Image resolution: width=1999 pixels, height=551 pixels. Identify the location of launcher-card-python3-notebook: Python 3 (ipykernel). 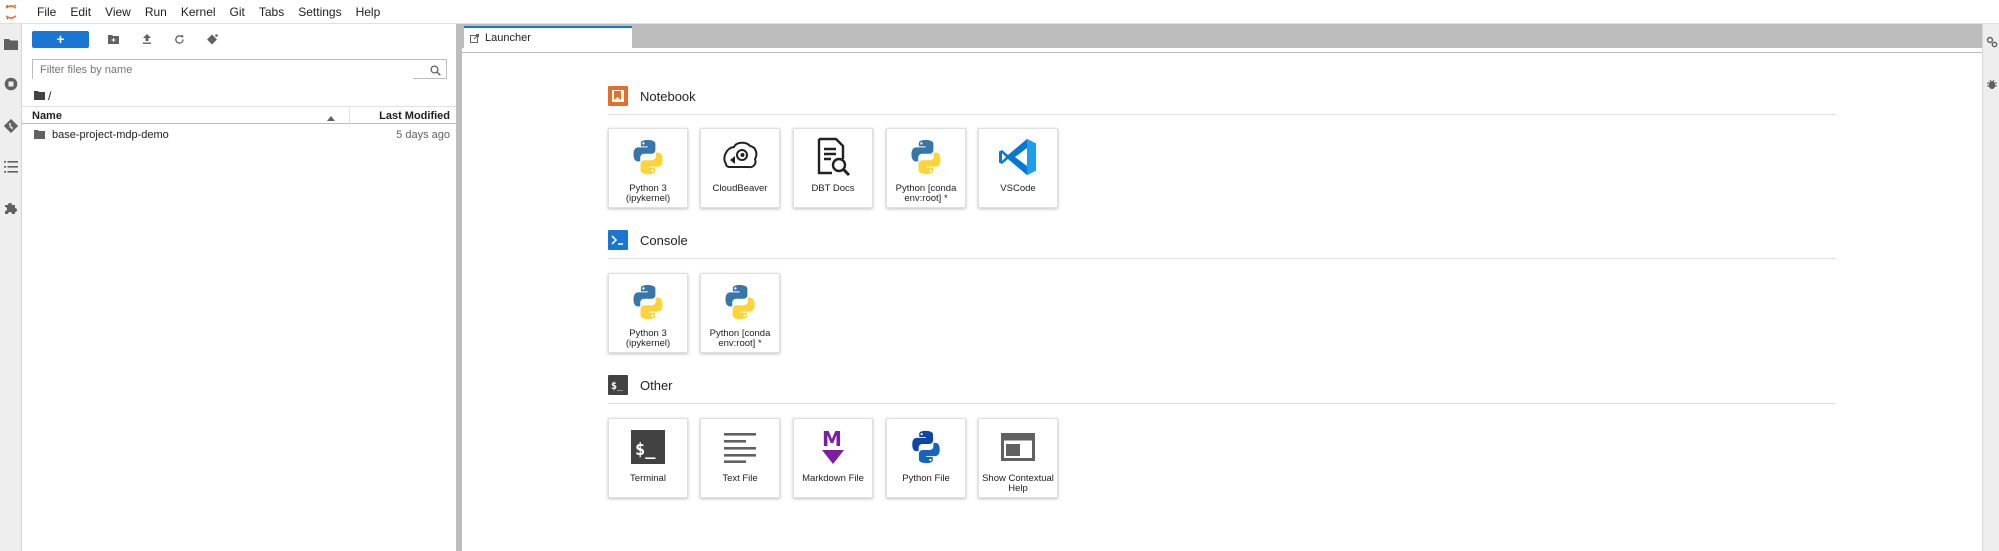
(648, 168).